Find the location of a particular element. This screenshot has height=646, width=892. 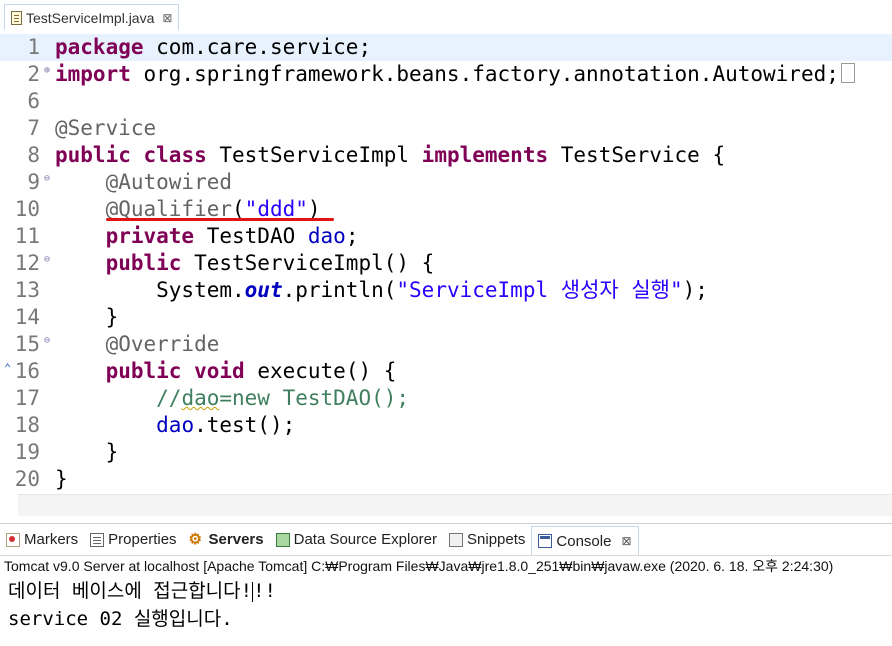

qualifier-red-underline is located at coordinates (220, 219).